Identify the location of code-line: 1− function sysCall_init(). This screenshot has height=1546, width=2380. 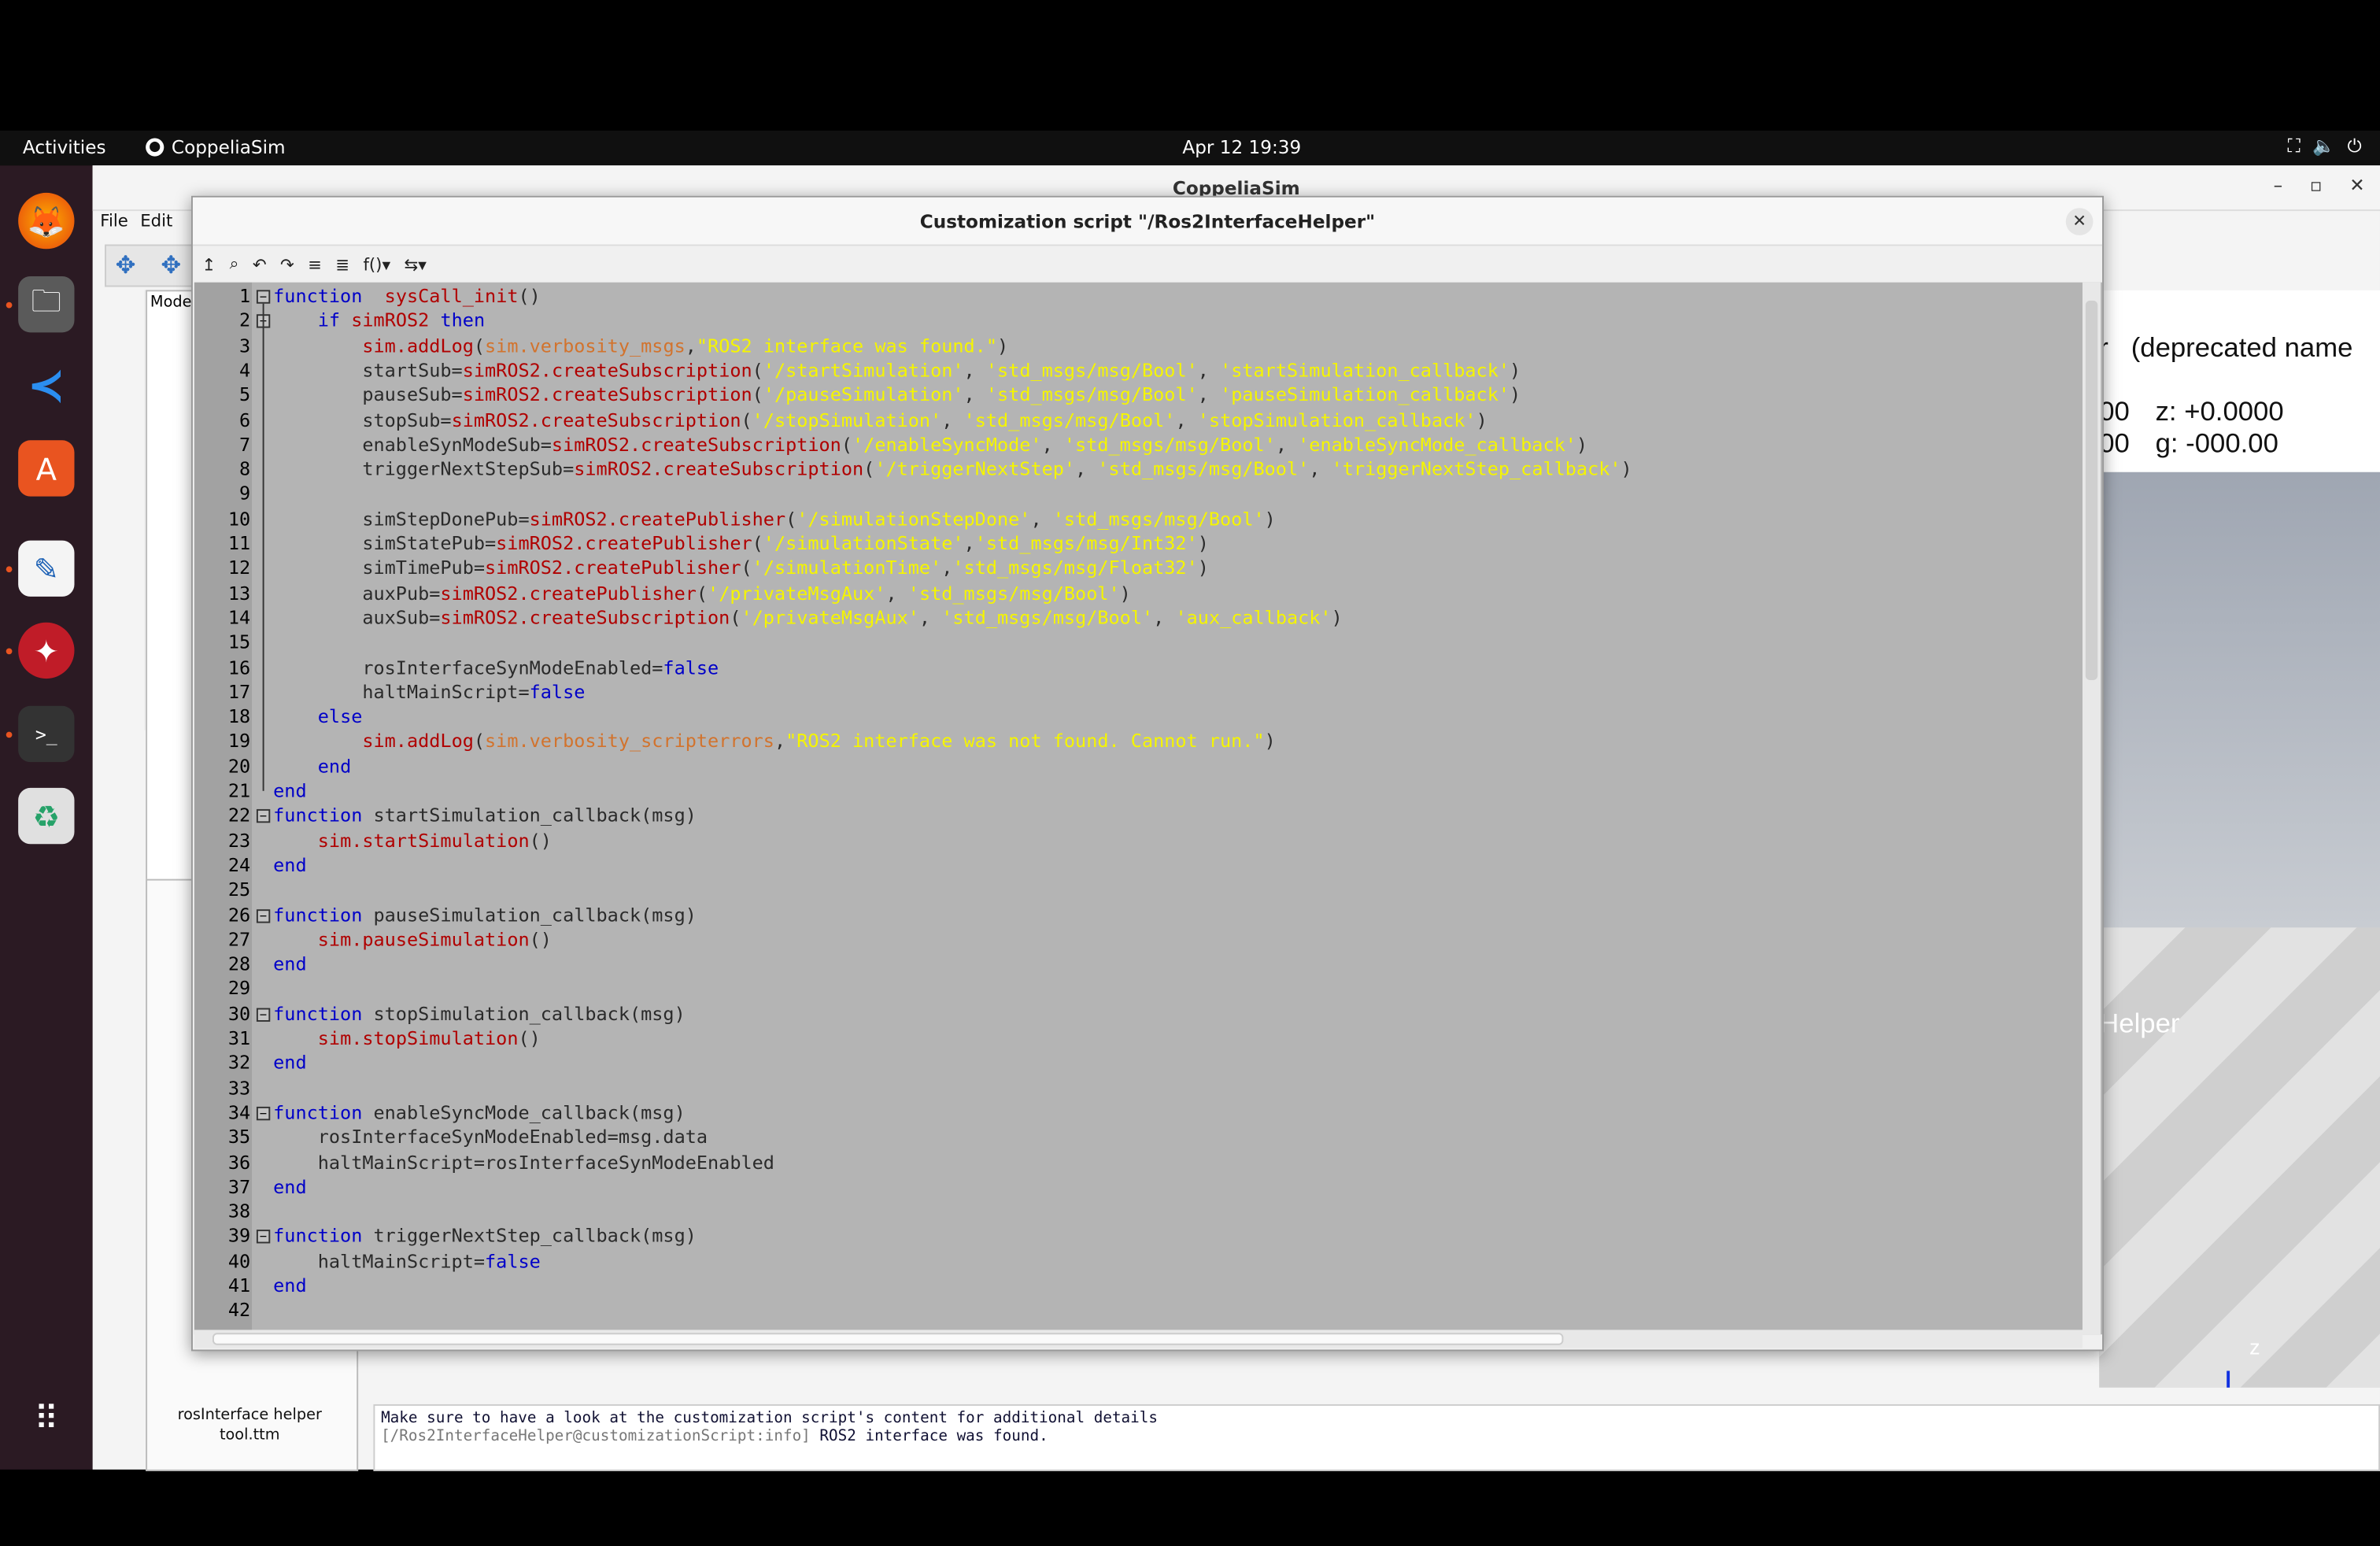
(1139, 296).